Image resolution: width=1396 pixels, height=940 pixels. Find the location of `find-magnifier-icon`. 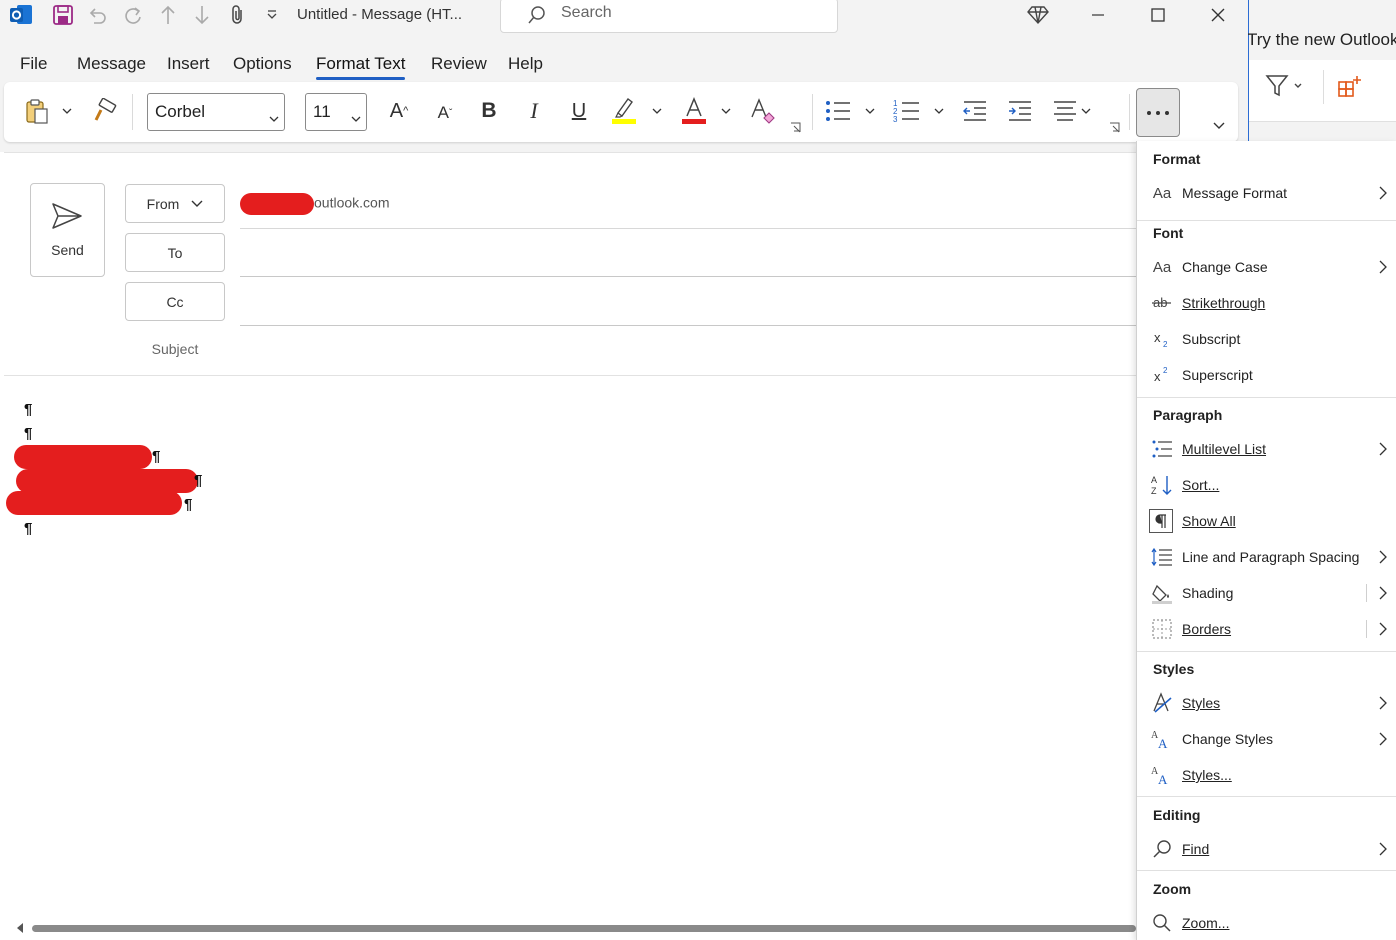

find-magnifier-icon is located at coordinates (1162, 849).